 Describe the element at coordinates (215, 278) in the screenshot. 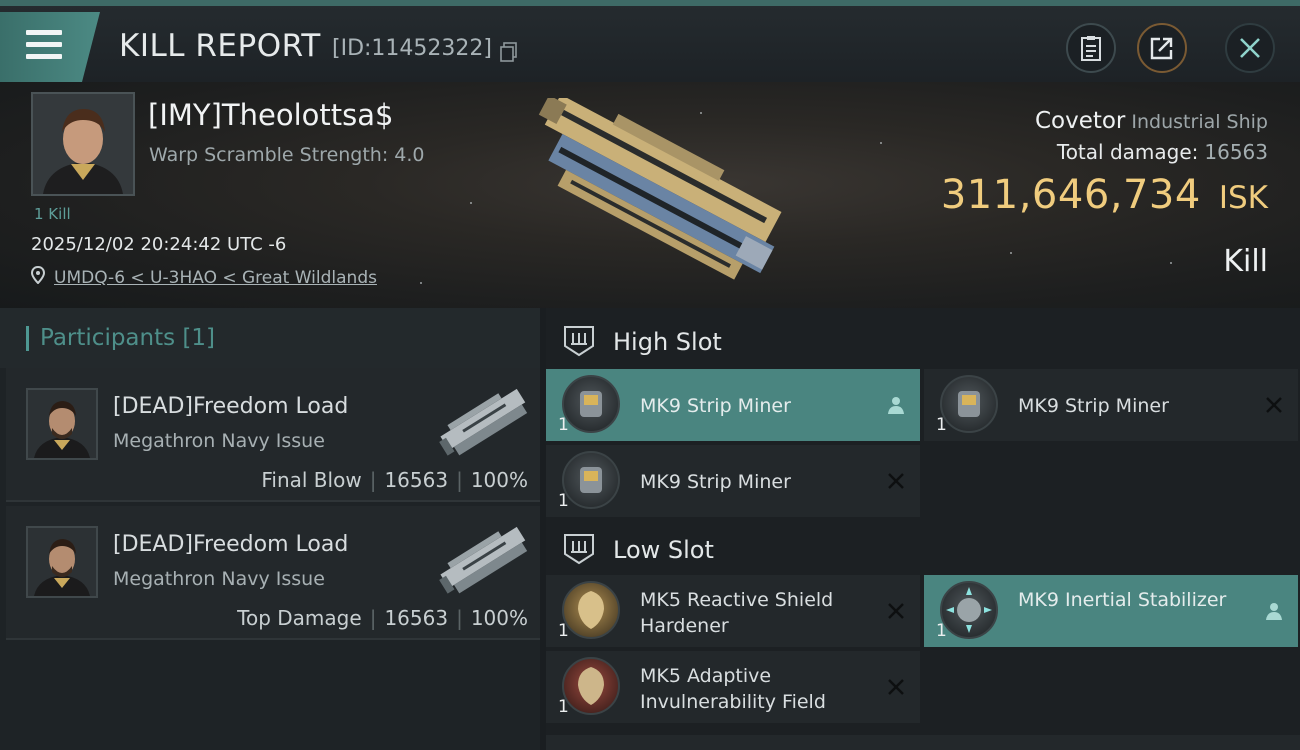

I see `kill-location-link: UMDQ-6 < U-3HAO < Great Wildlands` at that location.